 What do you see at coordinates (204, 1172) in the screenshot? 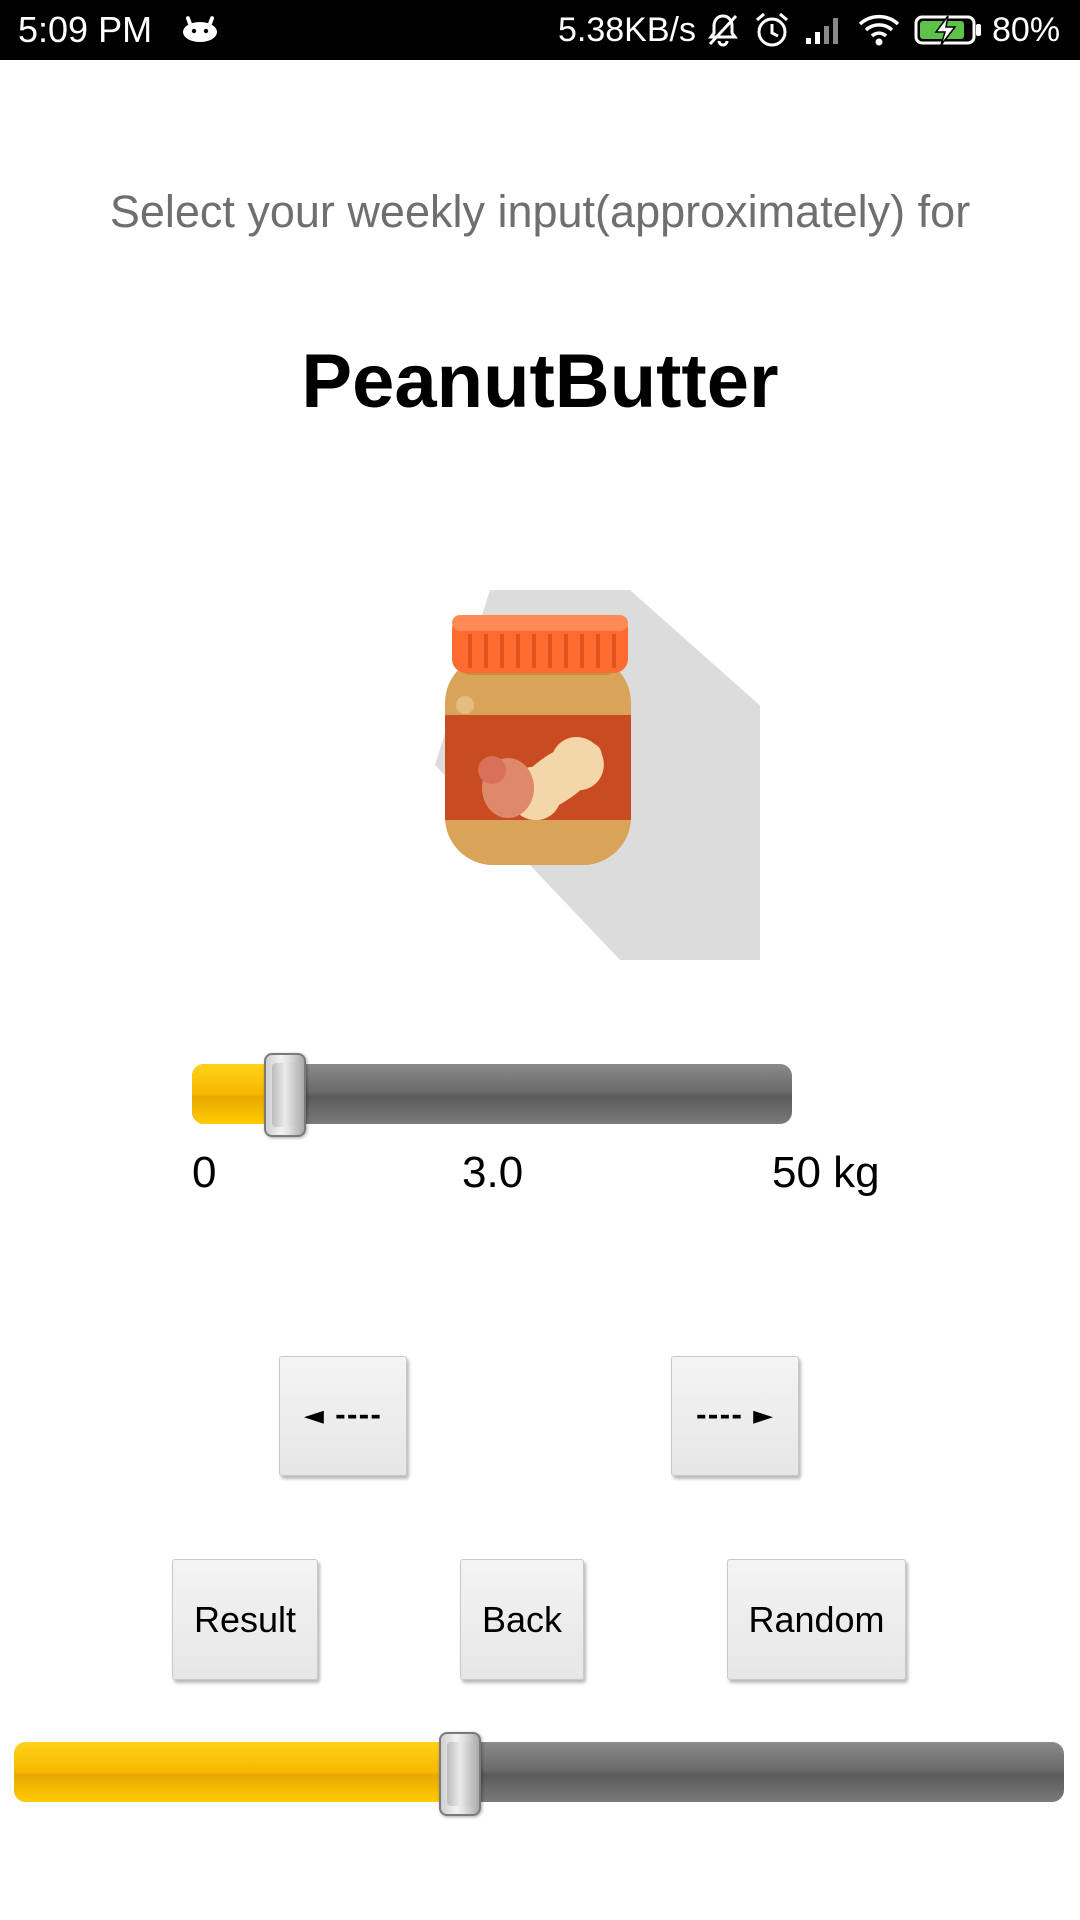
I see `weight-min-label: 0` at bounding box center [204, 1172].